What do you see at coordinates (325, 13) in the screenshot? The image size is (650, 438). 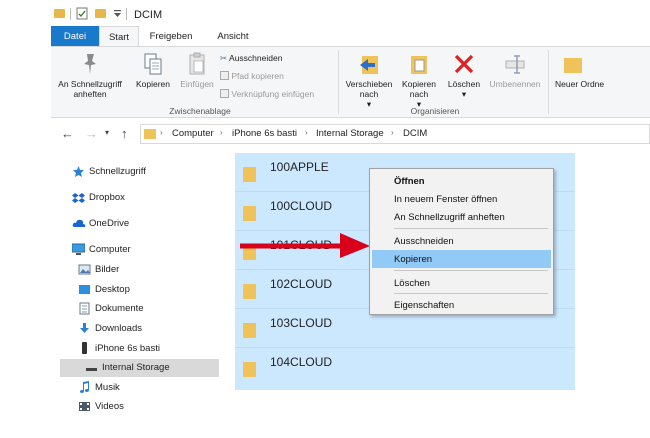 I see `title-bar: DCIM` at bounding box center [325, 13].